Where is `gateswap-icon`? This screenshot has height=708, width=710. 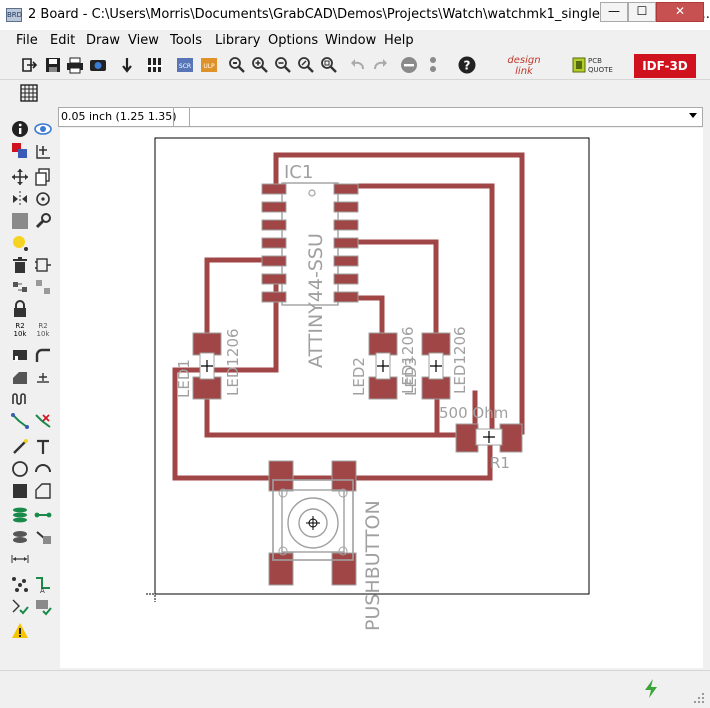 gateswap-icon is located at coordinates (43, 287).